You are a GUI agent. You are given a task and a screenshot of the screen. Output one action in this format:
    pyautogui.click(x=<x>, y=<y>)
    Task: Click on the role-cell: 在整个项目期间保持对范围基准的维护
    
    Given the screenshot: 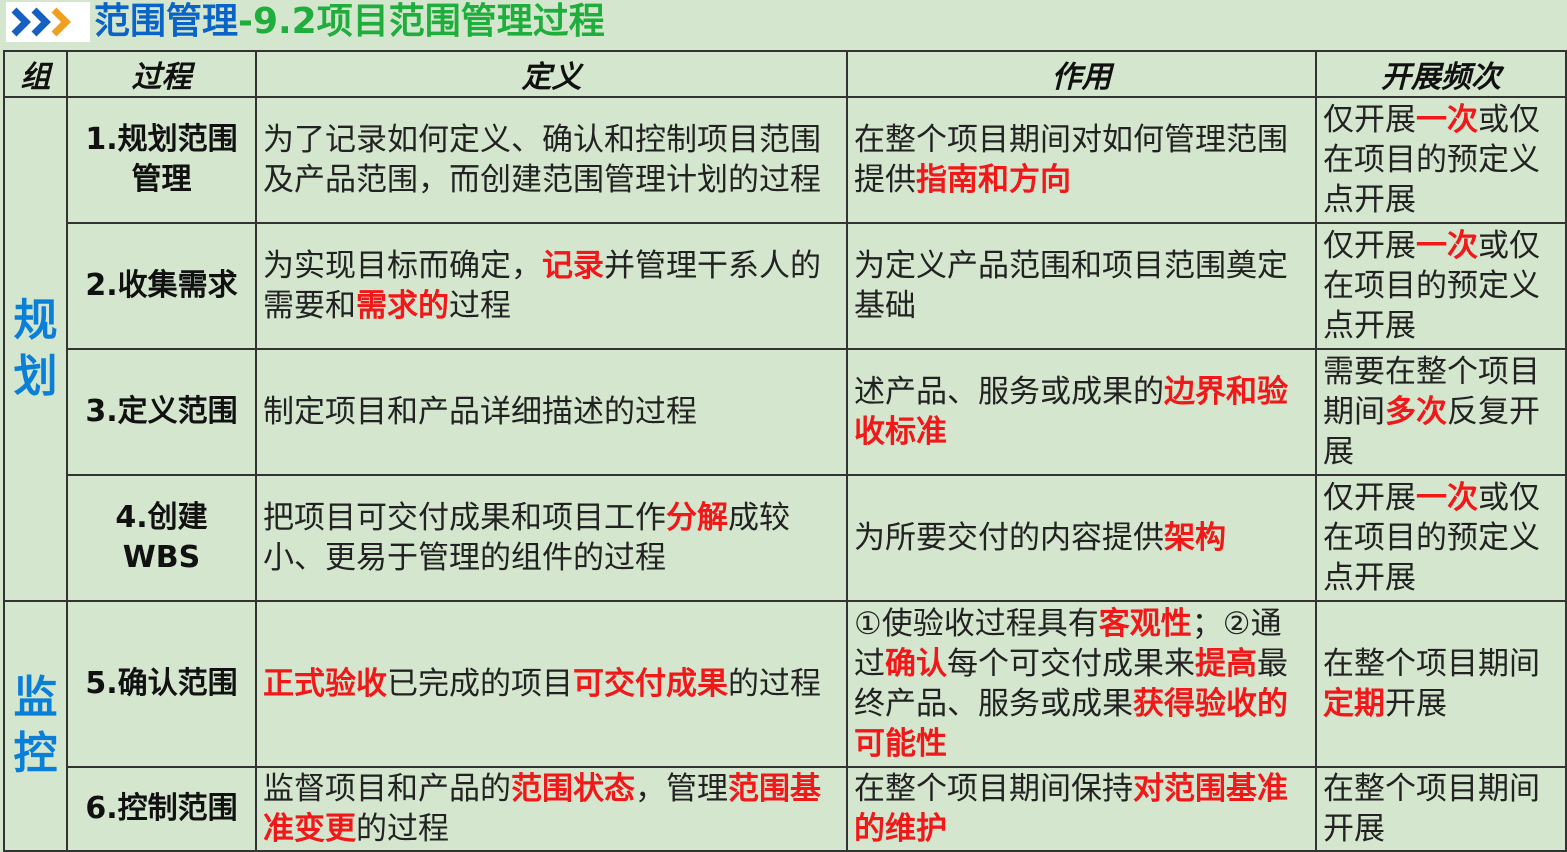 What is the action you would take?
    pyautogui.click(x=1081, y=809)
    